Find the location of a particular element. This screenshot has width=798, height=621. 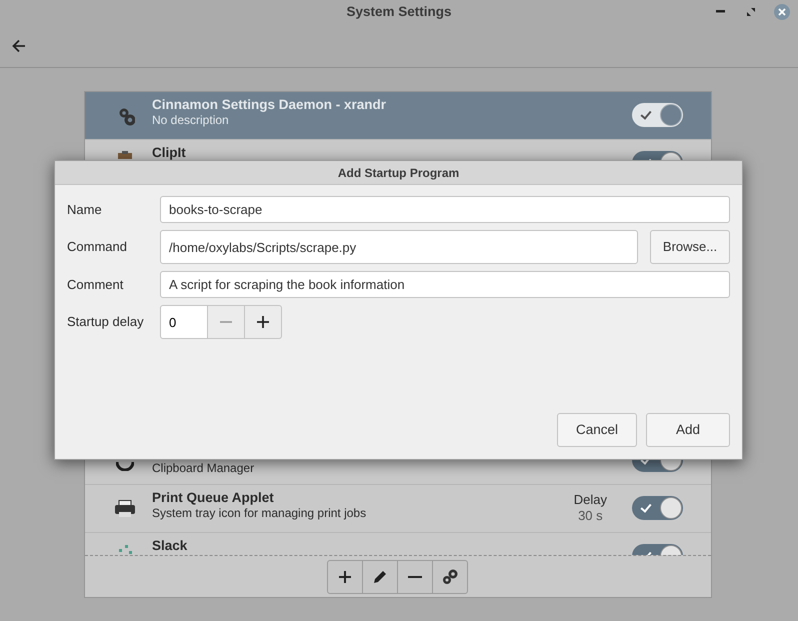

field-label: Command is located at coordinates (97, 247).